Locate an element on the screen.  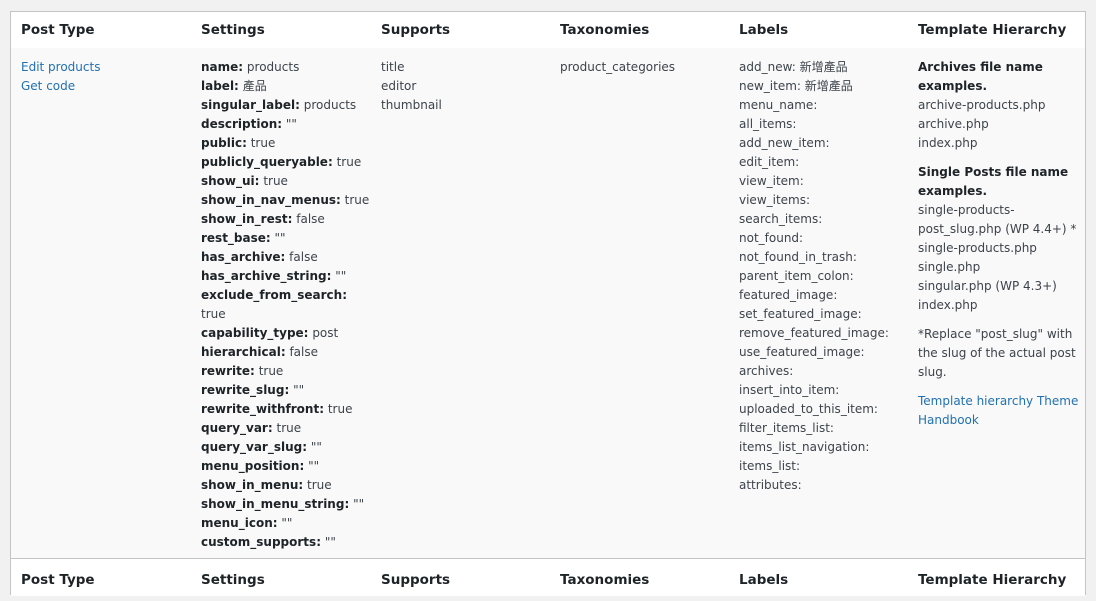
setting-key: show_in_menu_string: is located at coordinates (275, 504).